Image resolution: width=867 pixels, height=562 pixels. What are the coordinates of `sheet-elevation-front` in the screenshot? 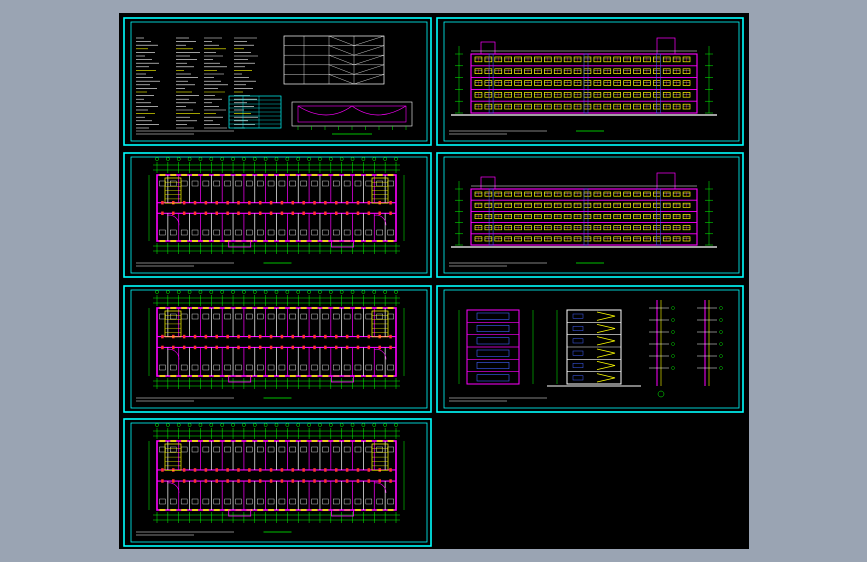 It's located at (590, 81).